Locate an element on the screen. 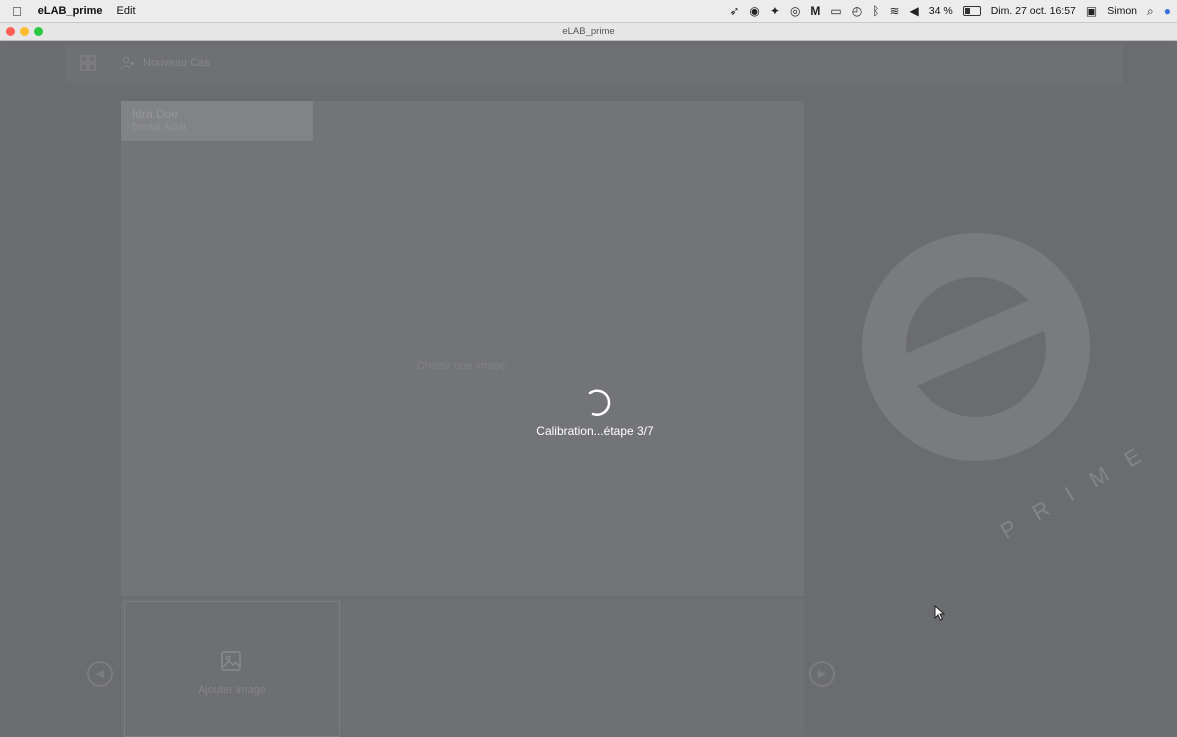 Image resolution: width=1177 pixels, height=737 pixels. elab-prime-logo: PRIME is located at coordinates (1013, 387).